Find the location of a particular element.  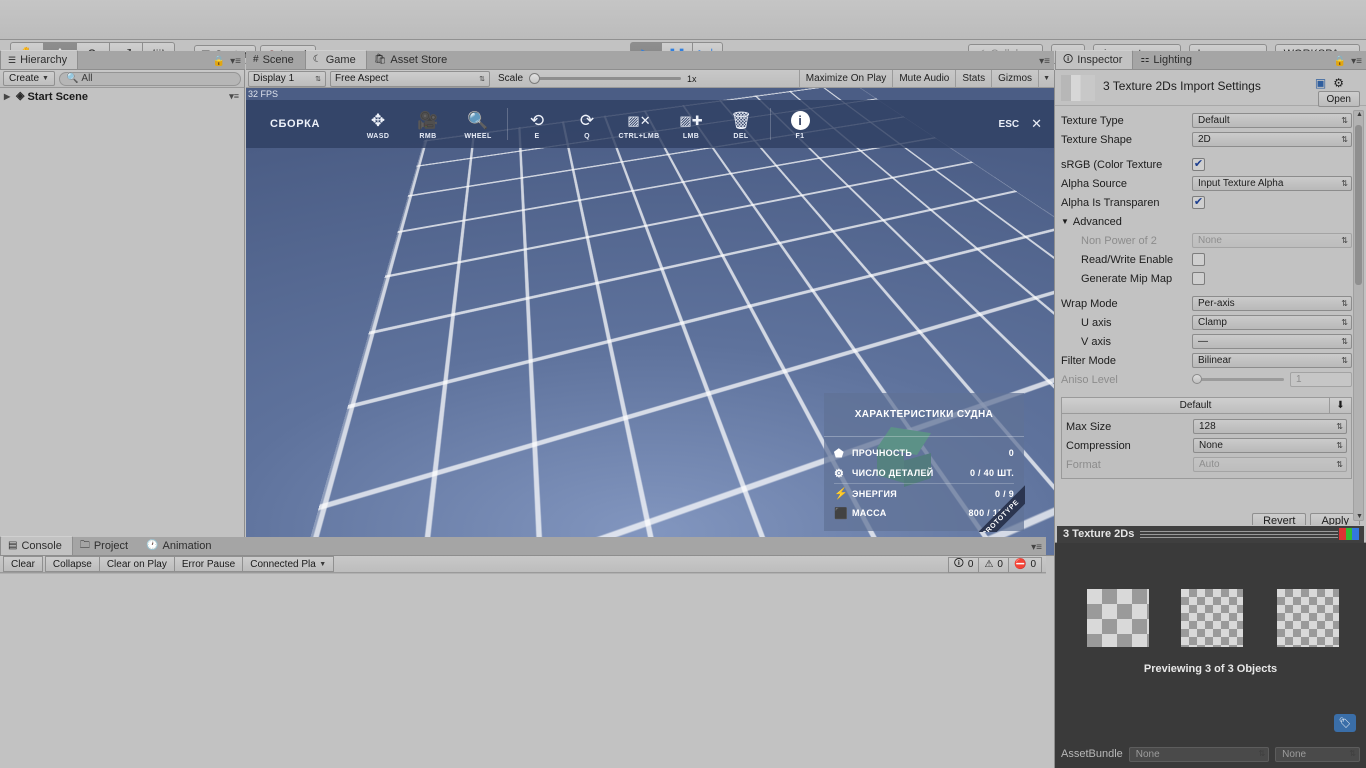

gizmos-label: Gizmos is located at coordinates (1015, 78).